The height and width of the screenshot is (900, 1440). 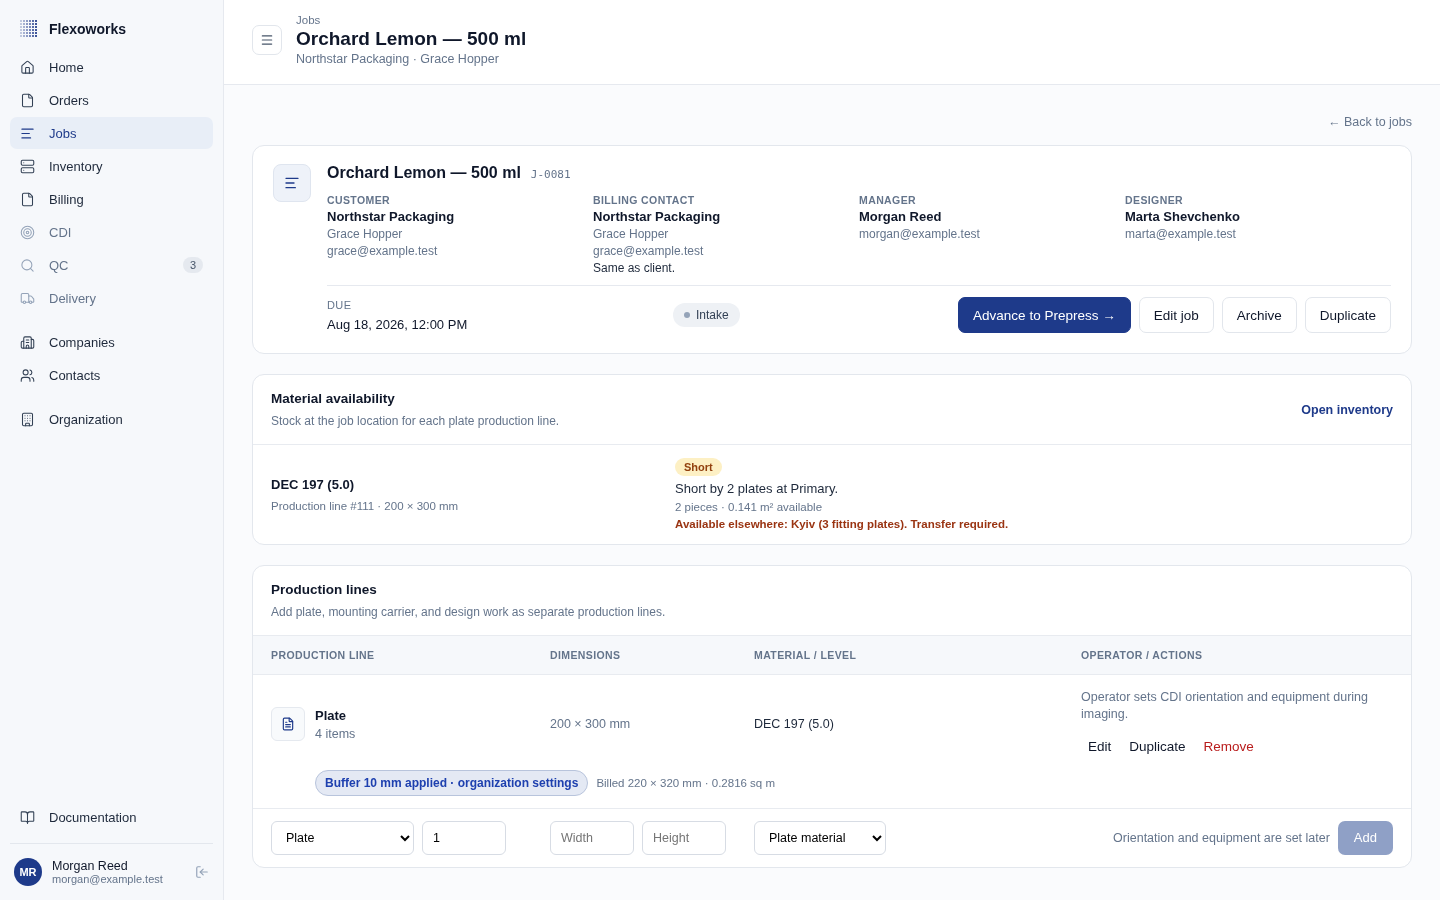 I want to click on documentation-link: Documentation, so click(x=111, y=817).